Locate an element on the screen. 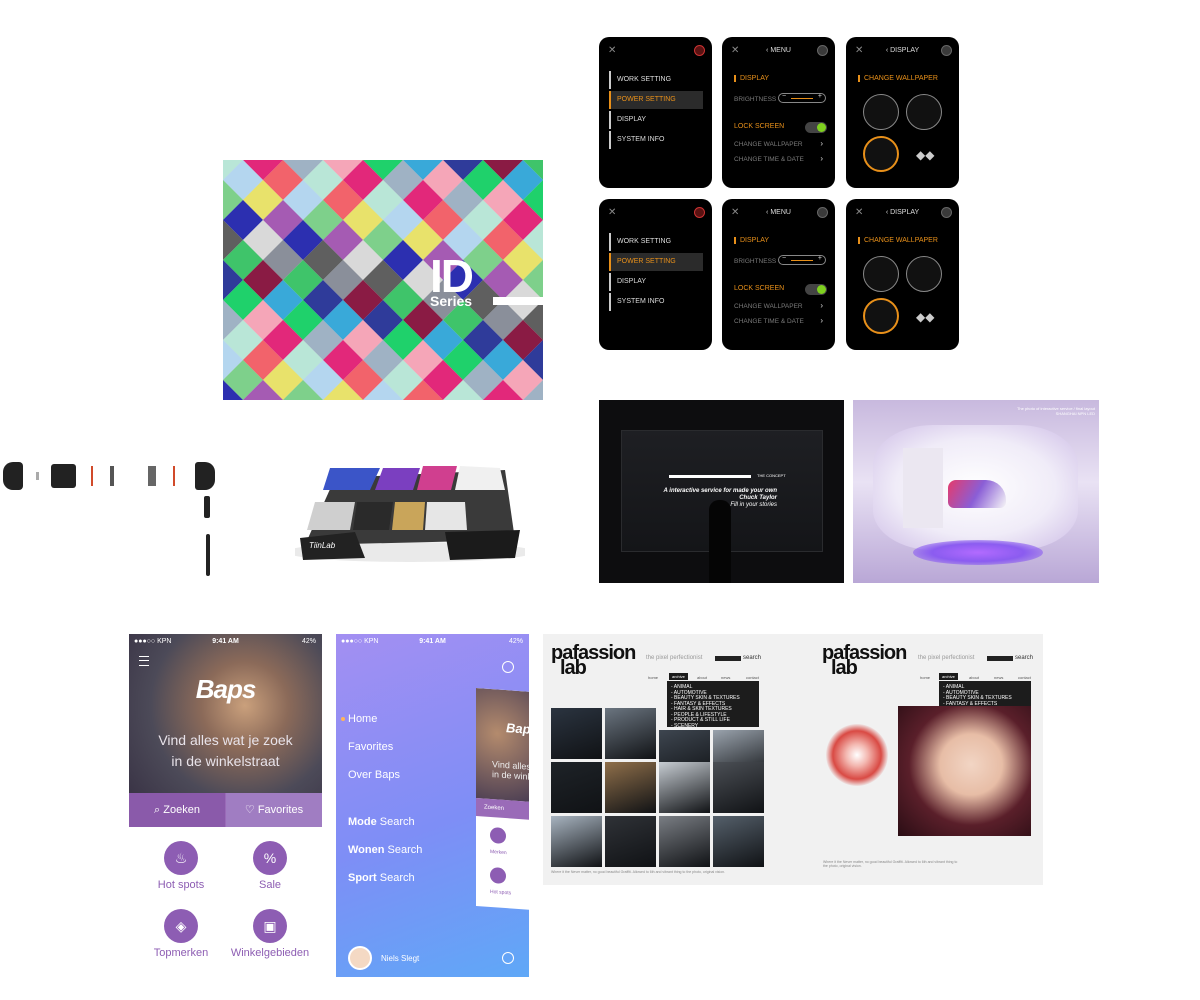  pafassion-logo: pafassion lab is located at coordinates (864, 660).